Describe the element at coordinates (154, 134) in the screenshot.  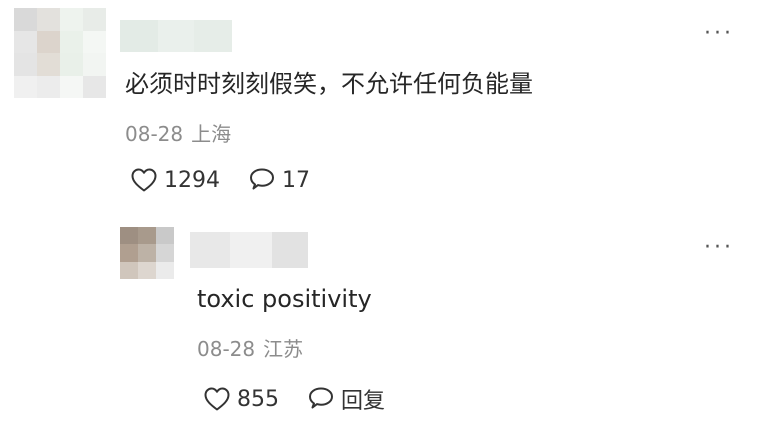
I see `comment-date: 08-28` at that location.